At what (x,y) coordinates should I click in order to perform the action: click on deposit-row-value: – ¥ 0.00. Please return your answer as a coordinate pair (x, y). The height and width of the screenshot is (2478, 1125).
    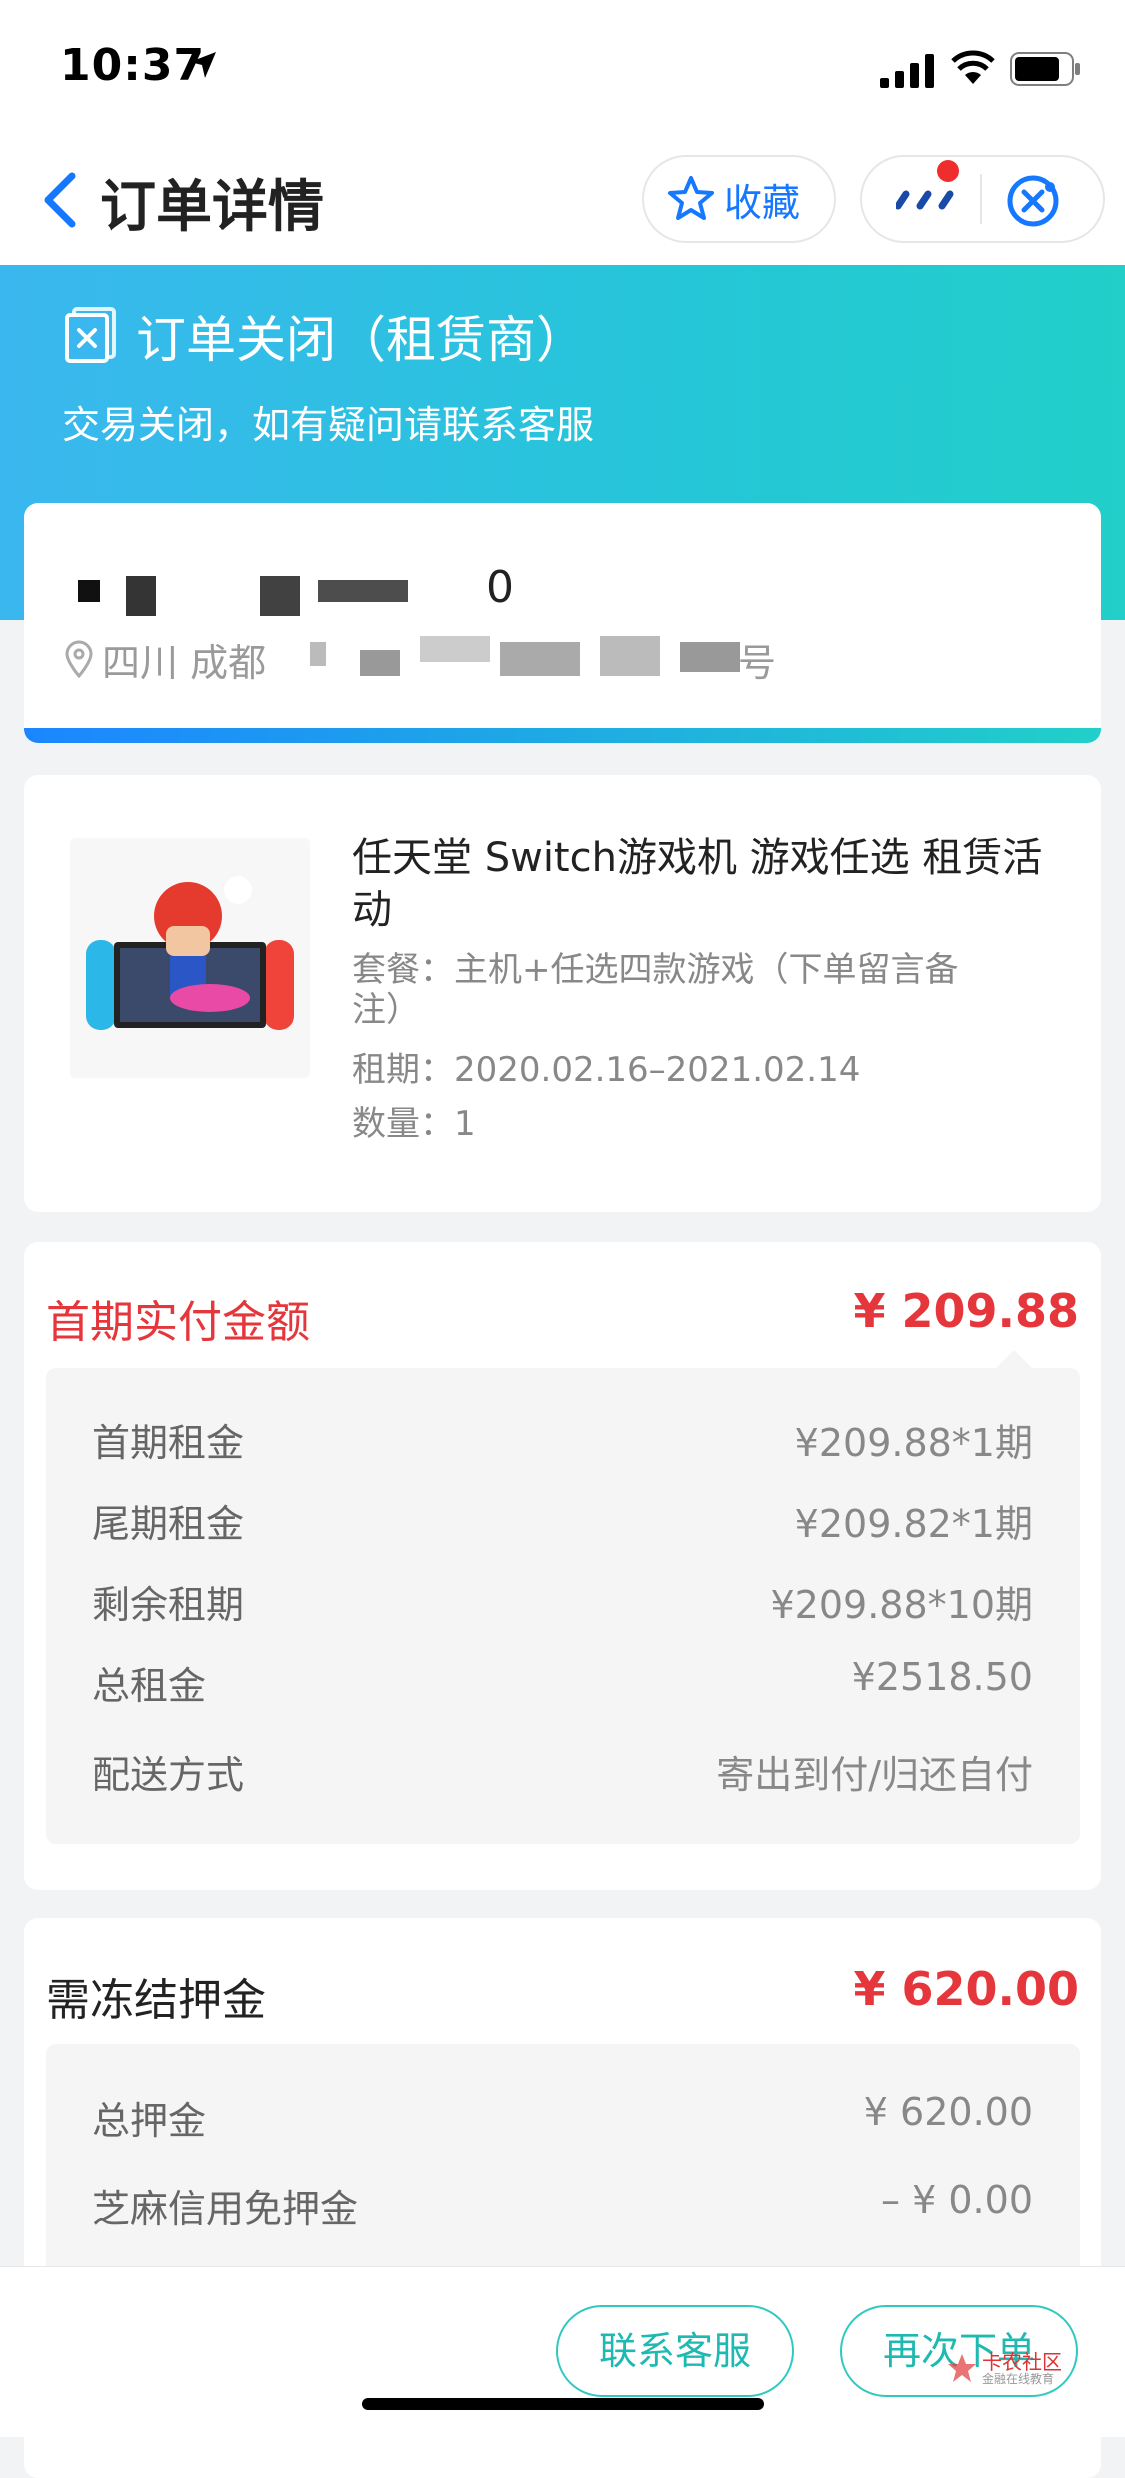
    Looking at the image, I should click on (957, 2200).